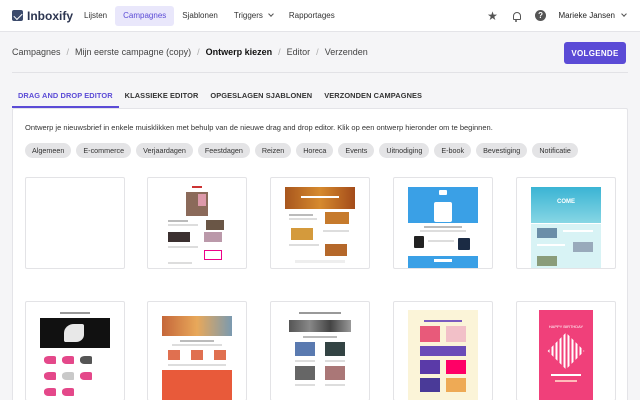  I want to click on template-sale, so click(443, 350).